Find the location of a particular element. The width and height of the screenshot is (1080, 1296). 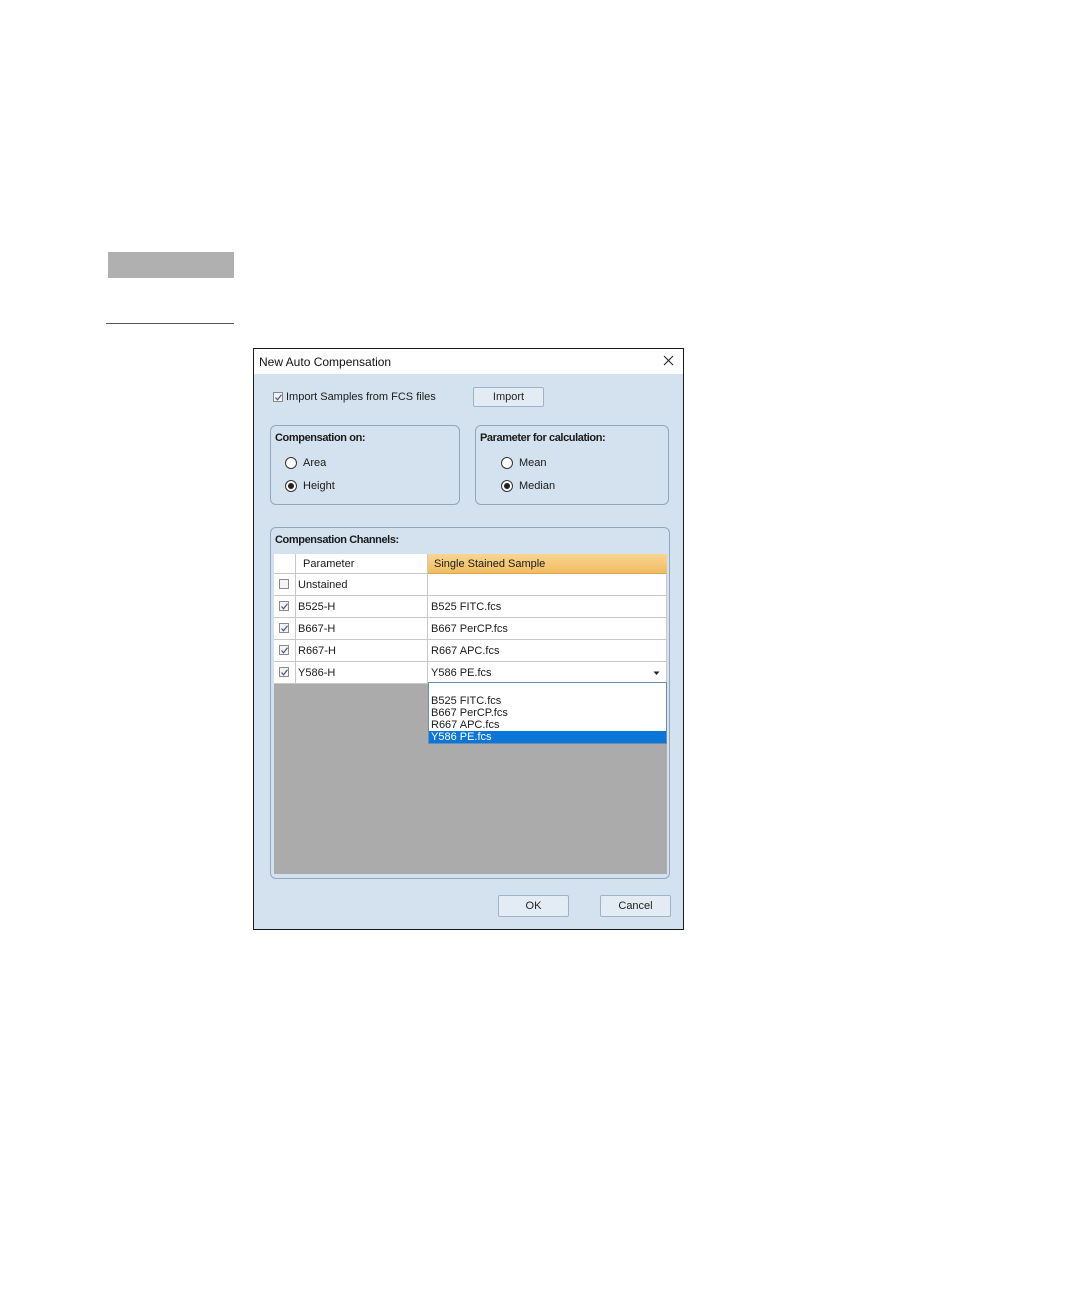

parameter-cell: Unstained is located at coordinates (362, 585).